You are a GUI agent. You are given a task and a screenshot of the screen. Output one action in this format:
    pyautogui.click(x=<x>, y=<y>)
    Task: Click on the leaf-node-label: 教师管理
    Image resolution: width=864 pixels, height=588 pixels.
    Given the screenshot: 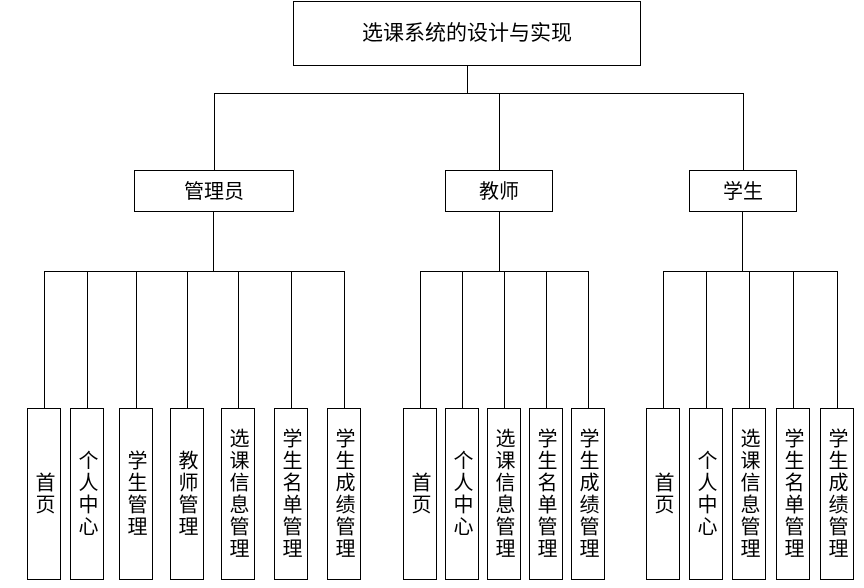 What is the action you would take?
    pyautogui.click(x=187, y=494)
    